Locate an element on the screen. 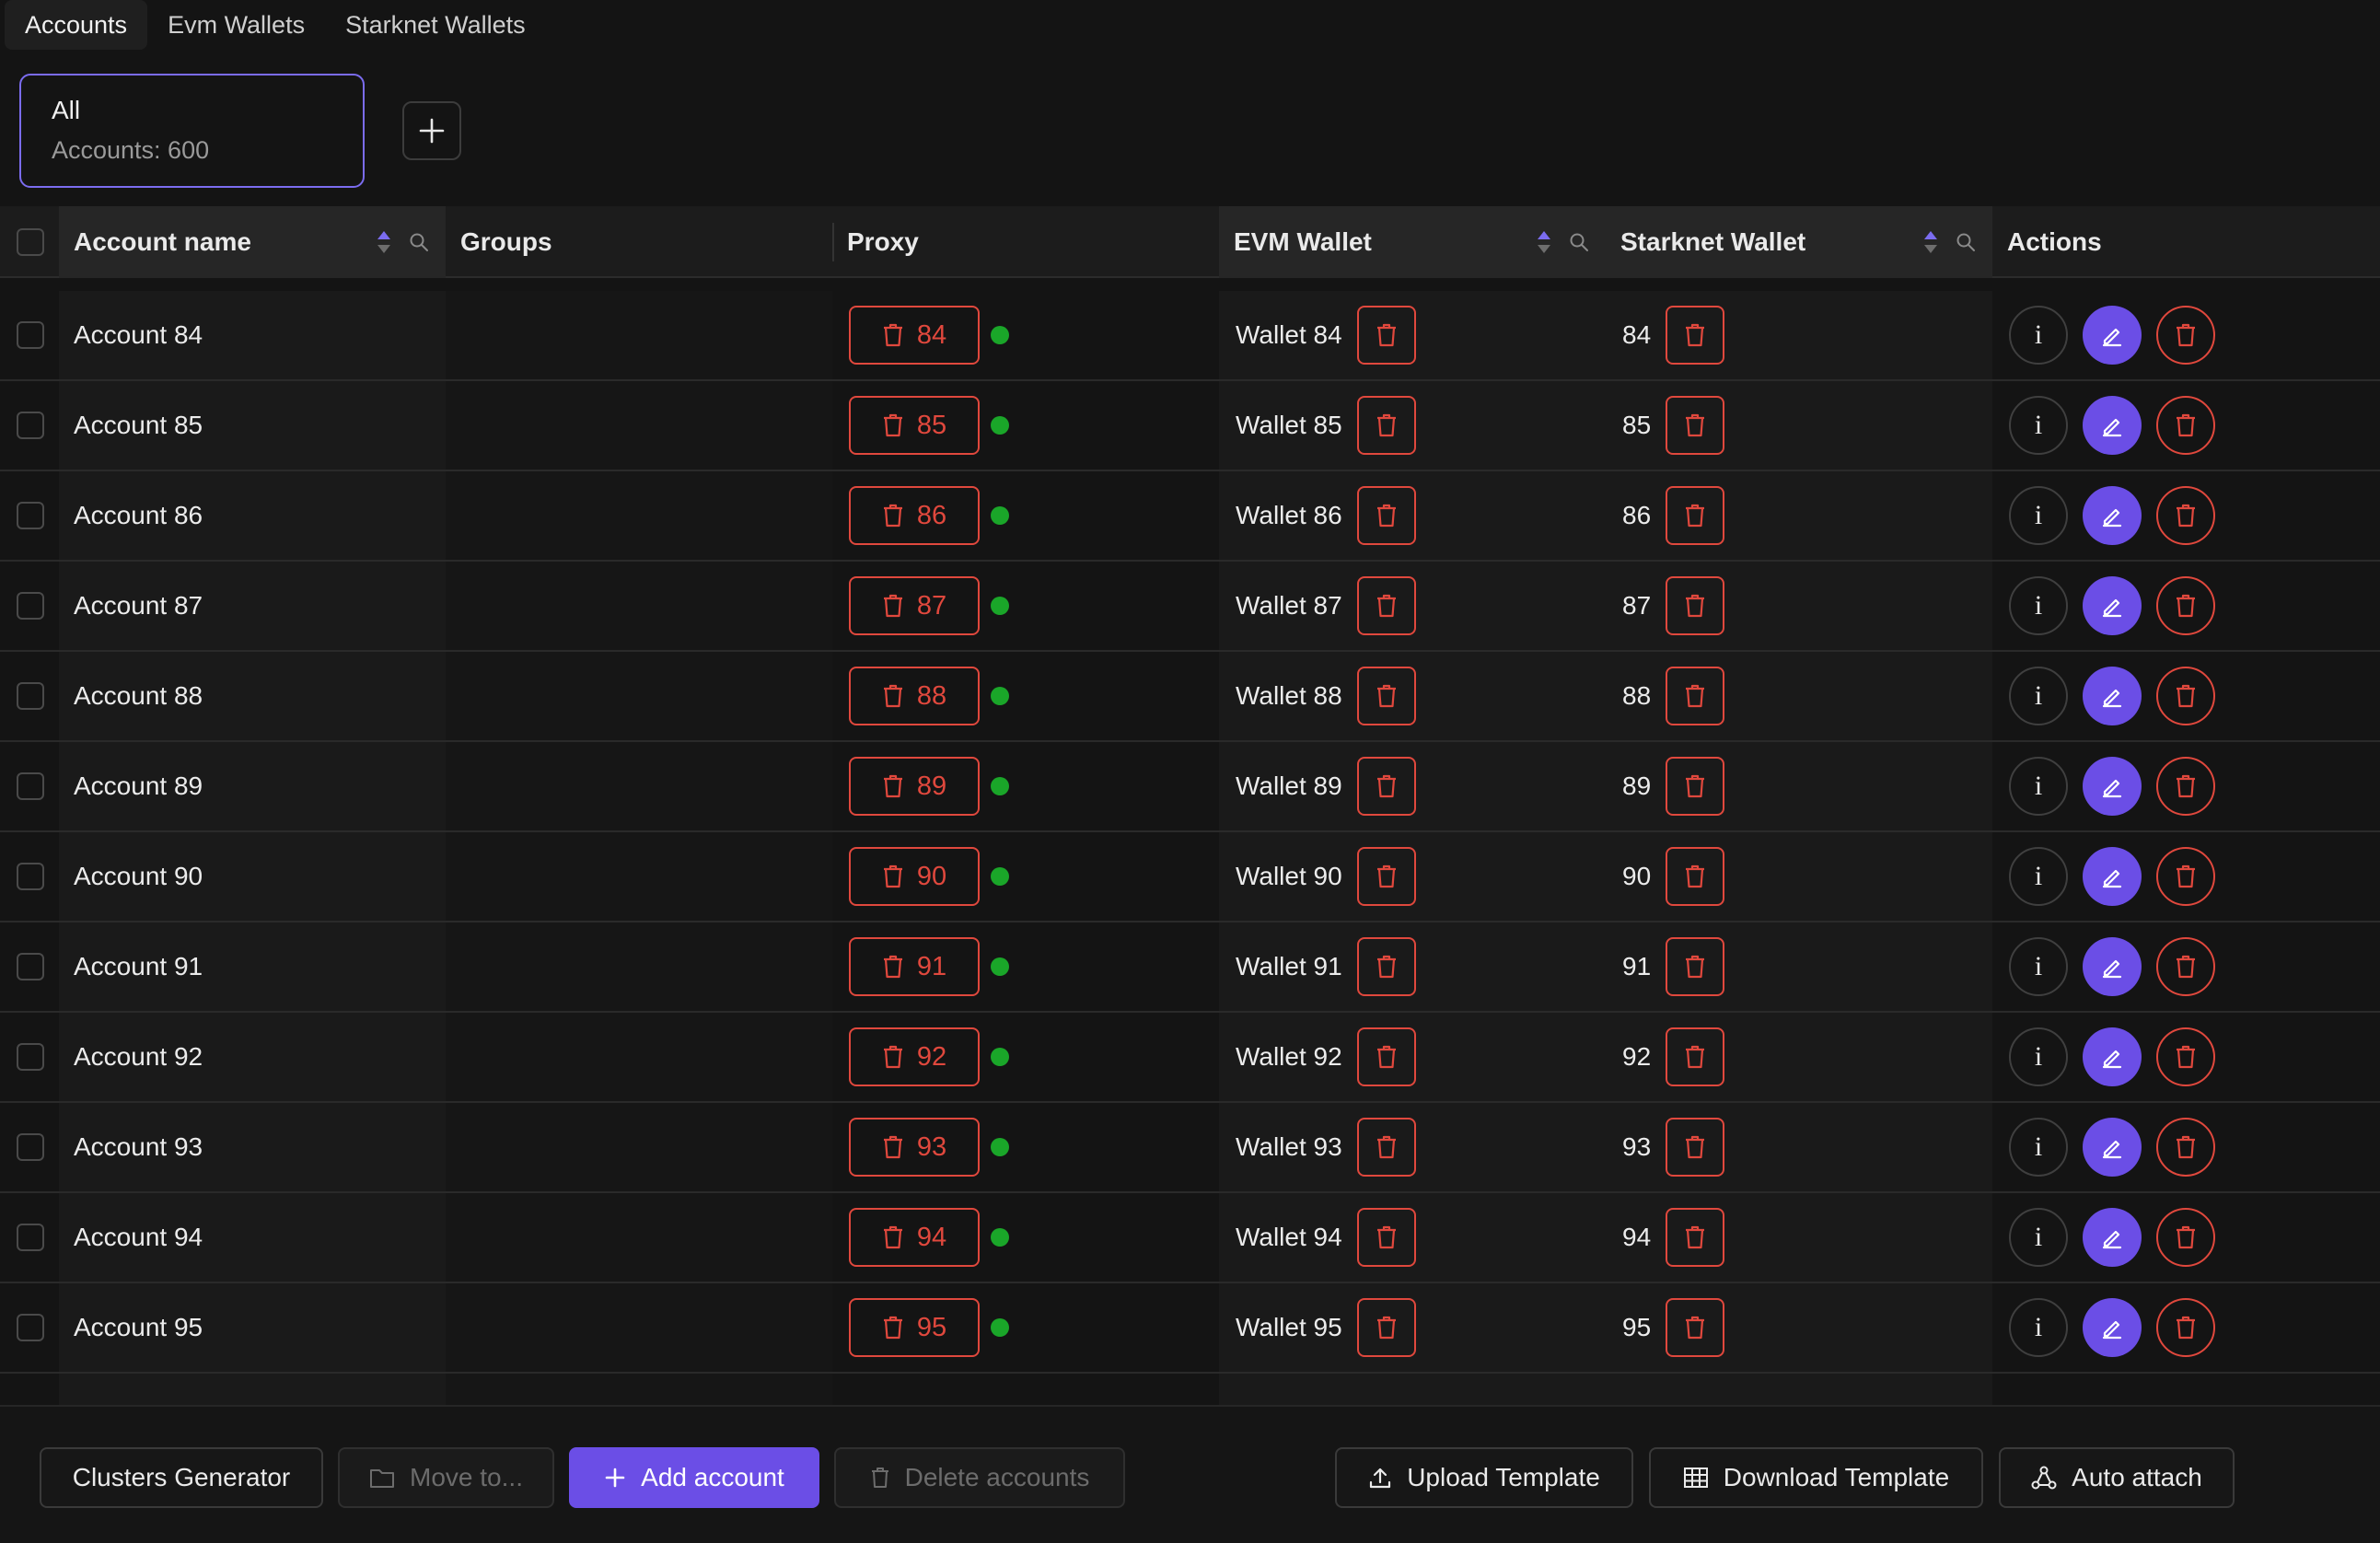 The width and height of the screenshot is (2380, 1543). table-row: Account 91 91 Wallet 91 91 i is located at coordinates (1190, 968).